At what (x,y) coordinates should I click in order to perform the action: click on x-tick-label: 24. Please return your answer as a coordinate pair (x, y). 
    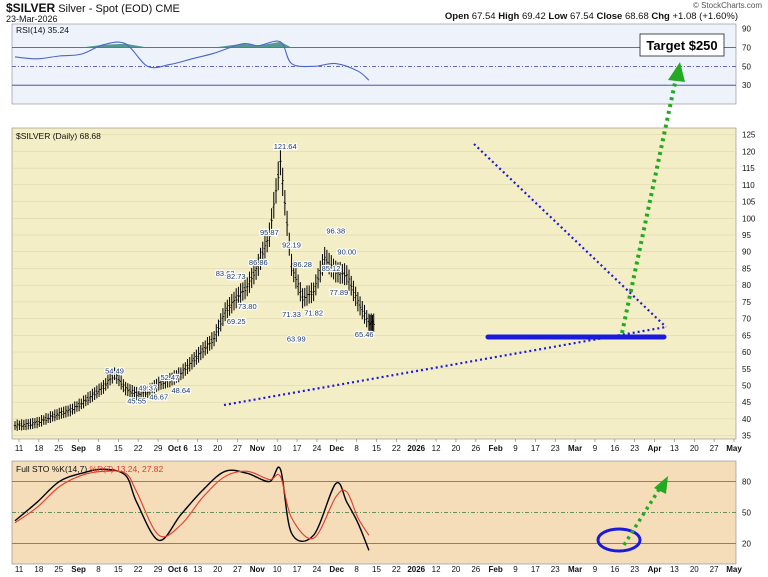
    Looking at the image, I should click on (316, 448).